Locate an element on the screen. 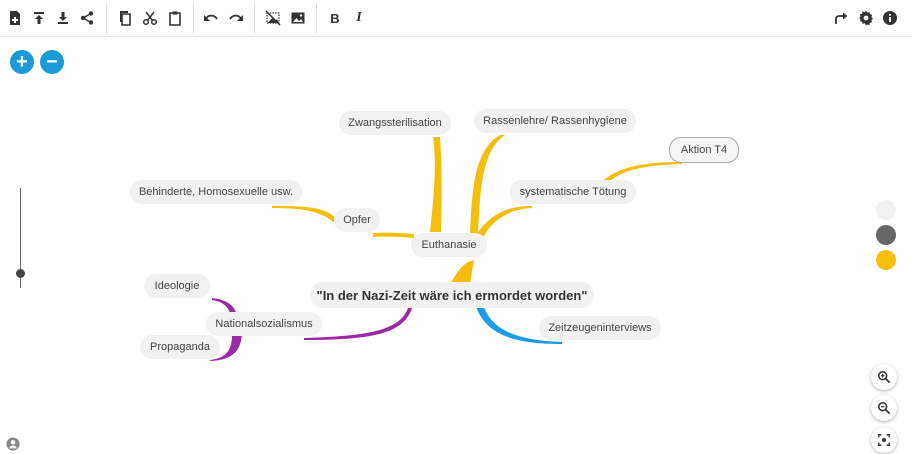  node-nationalsozialismus: Nationalsozialismus is located at coordinates (264, 324).